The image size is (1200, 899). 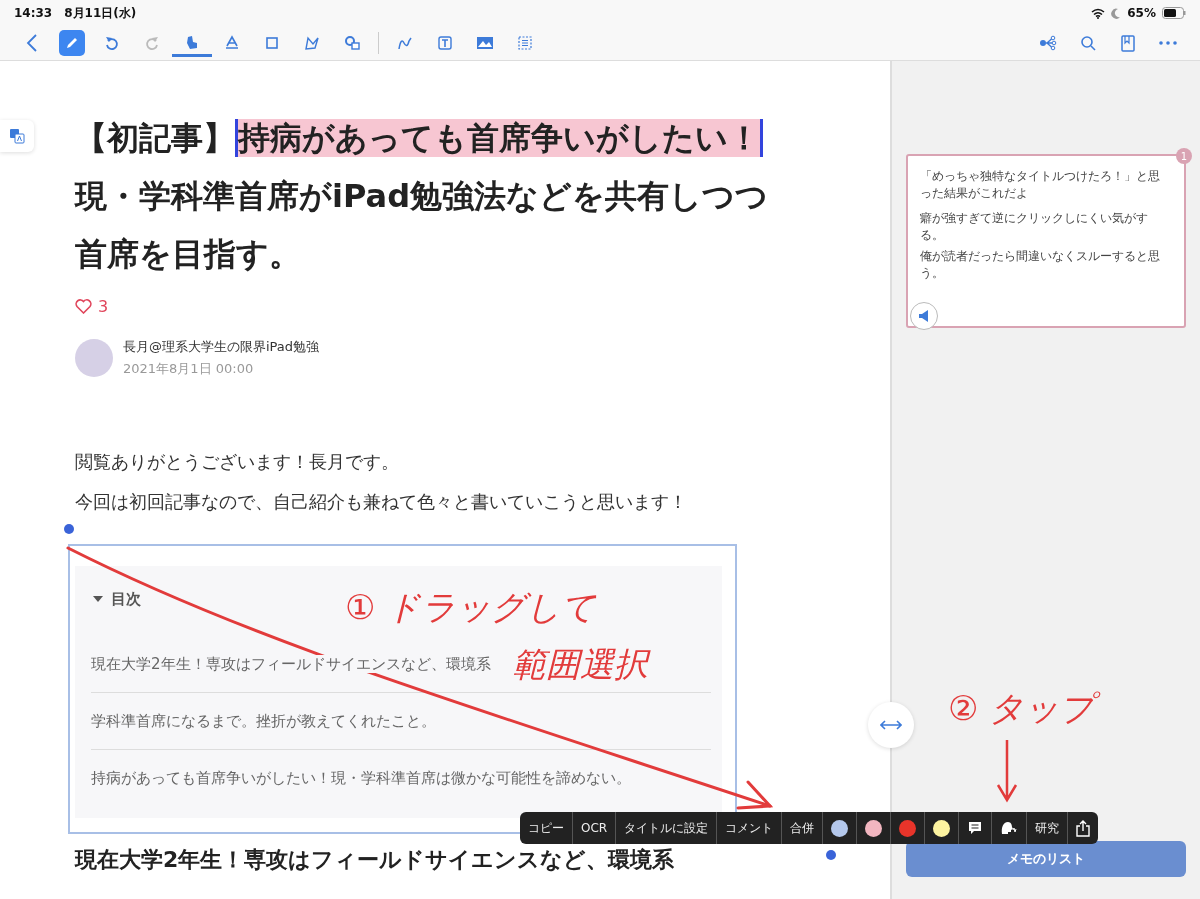 I want to click on clock-time: 14:33, so click(x=33, y=13).